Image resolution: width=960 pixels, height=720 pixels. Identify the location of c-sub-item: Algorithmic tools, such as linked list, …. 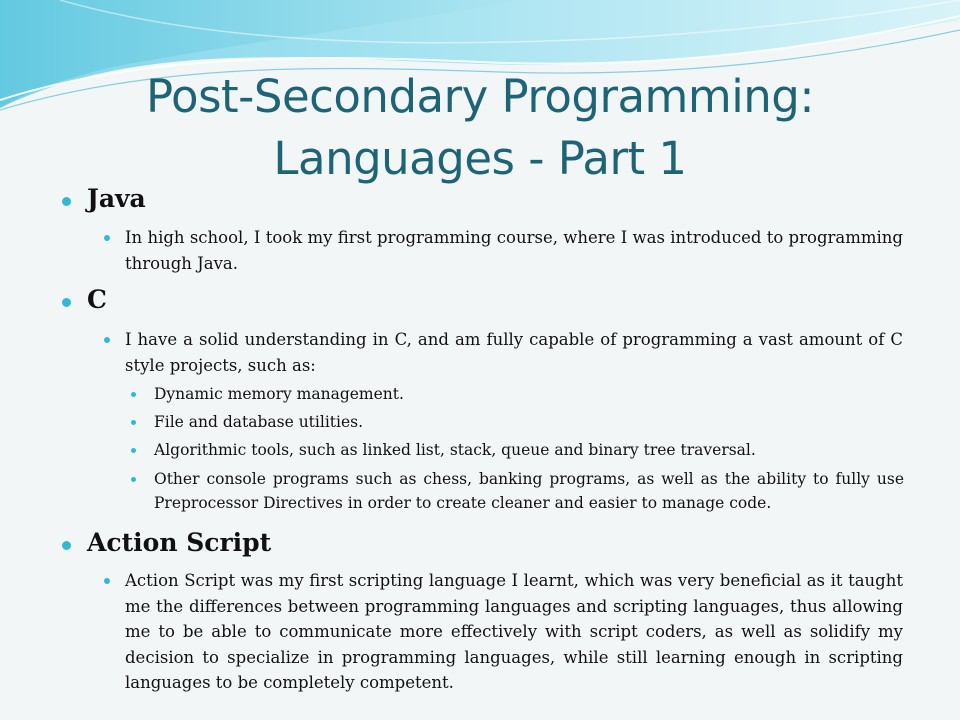
(455, 450).